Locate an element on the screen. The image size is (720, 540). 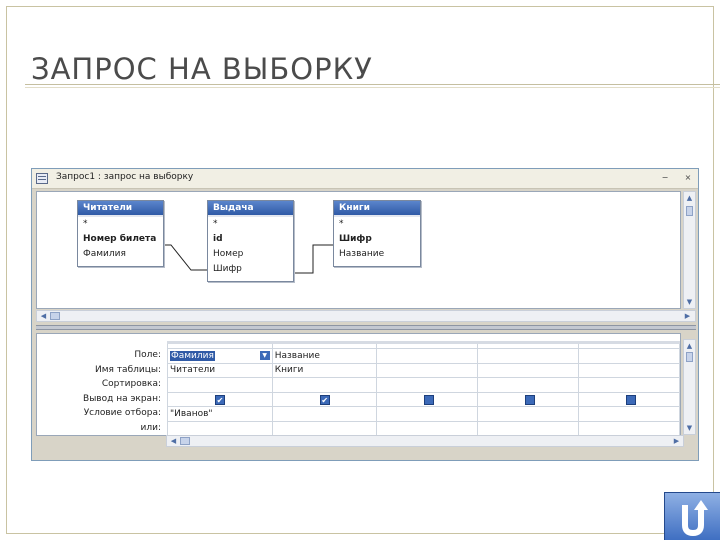
table-books: Книги * Шифр Название is located at coordinates (377, 233).